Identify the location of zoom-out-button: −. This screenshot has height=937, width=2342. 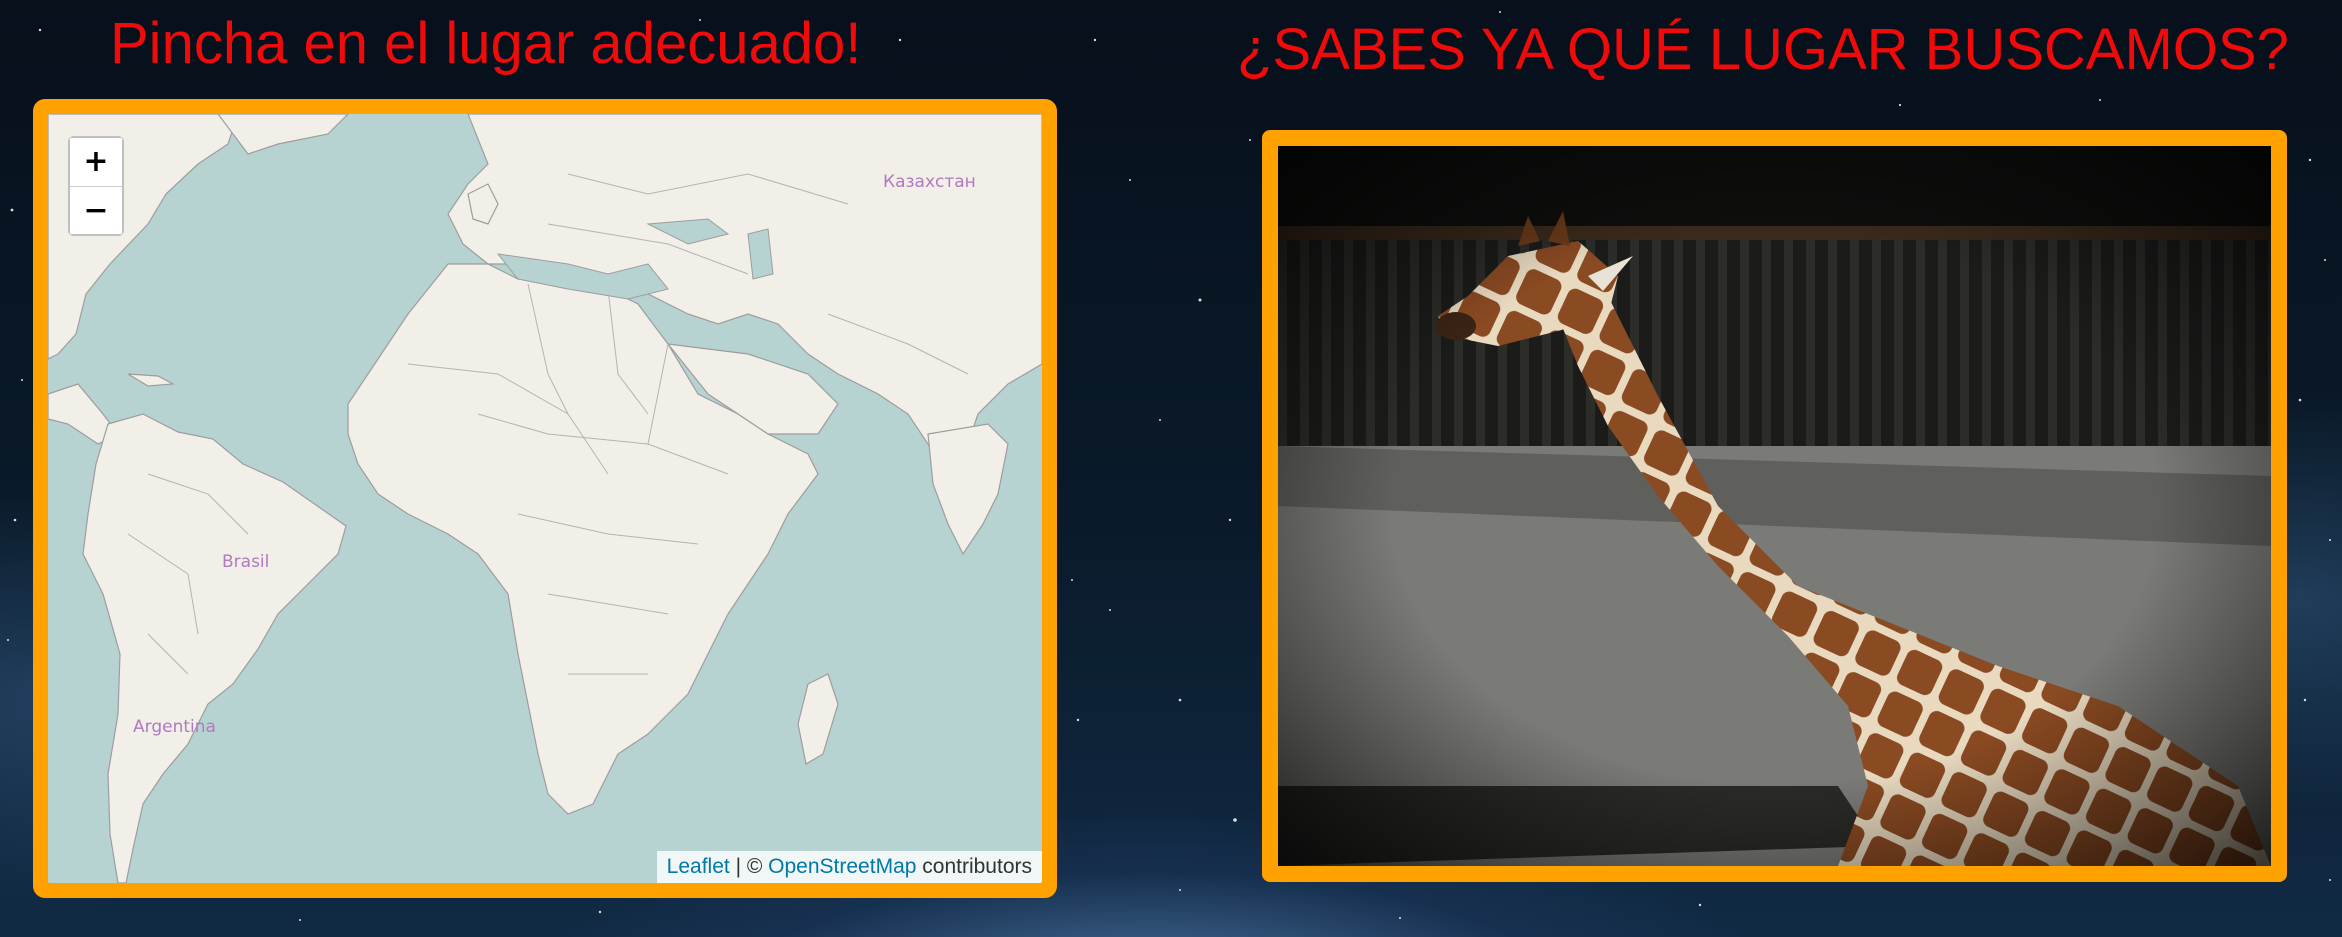
(96, 210).